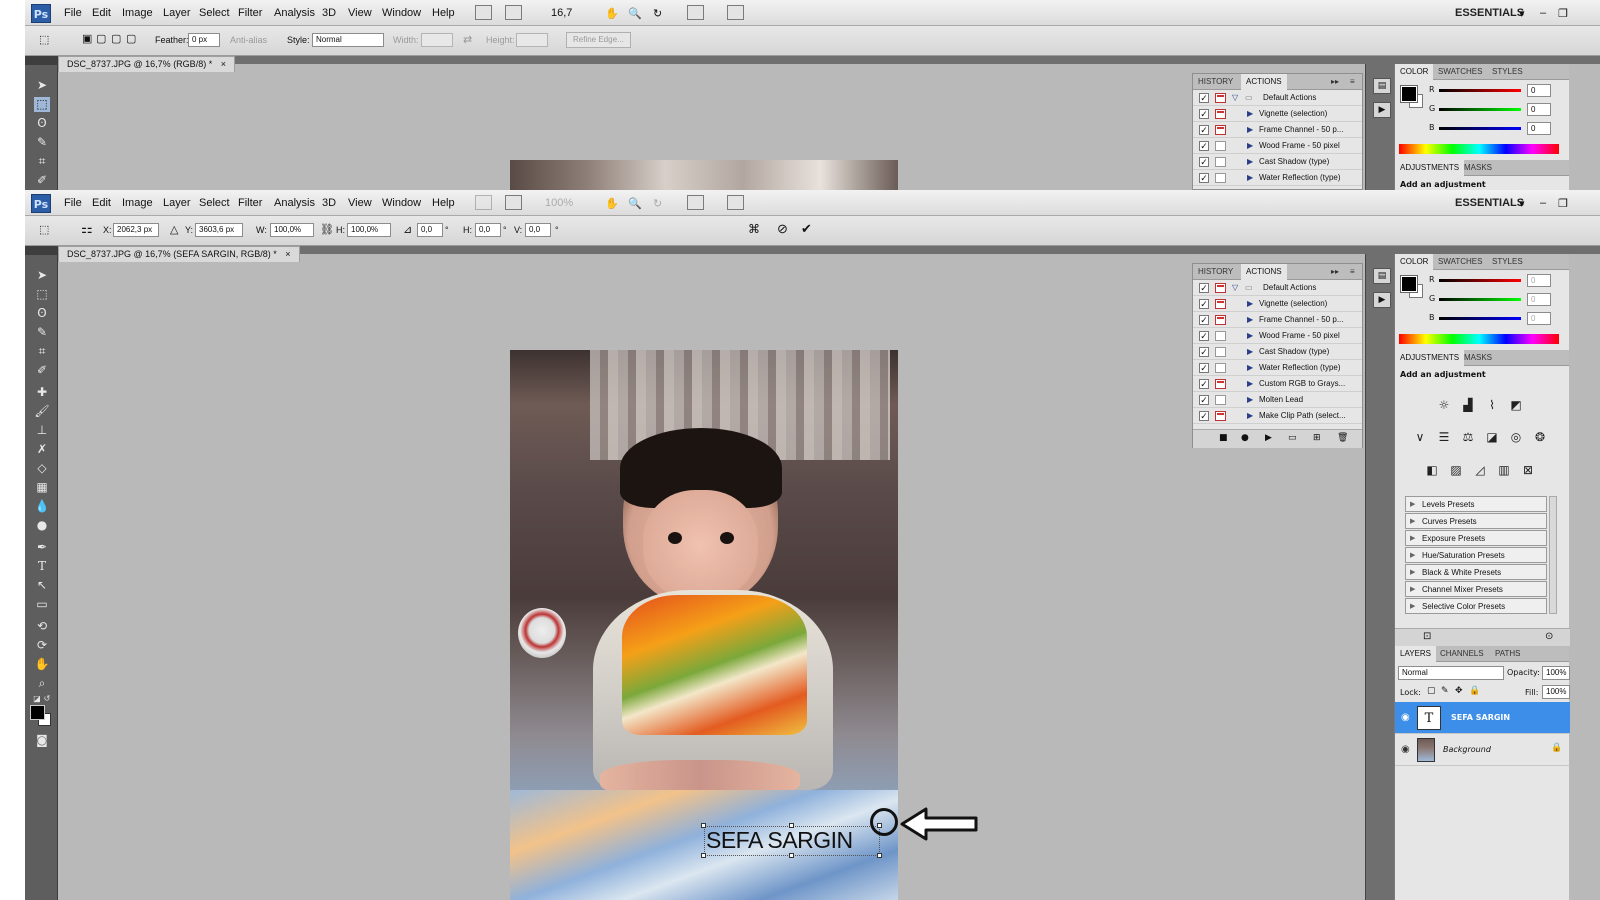 This screenshot has height=900, width=1600. I want to click on minimize-icon: –, so click(1543, 203).